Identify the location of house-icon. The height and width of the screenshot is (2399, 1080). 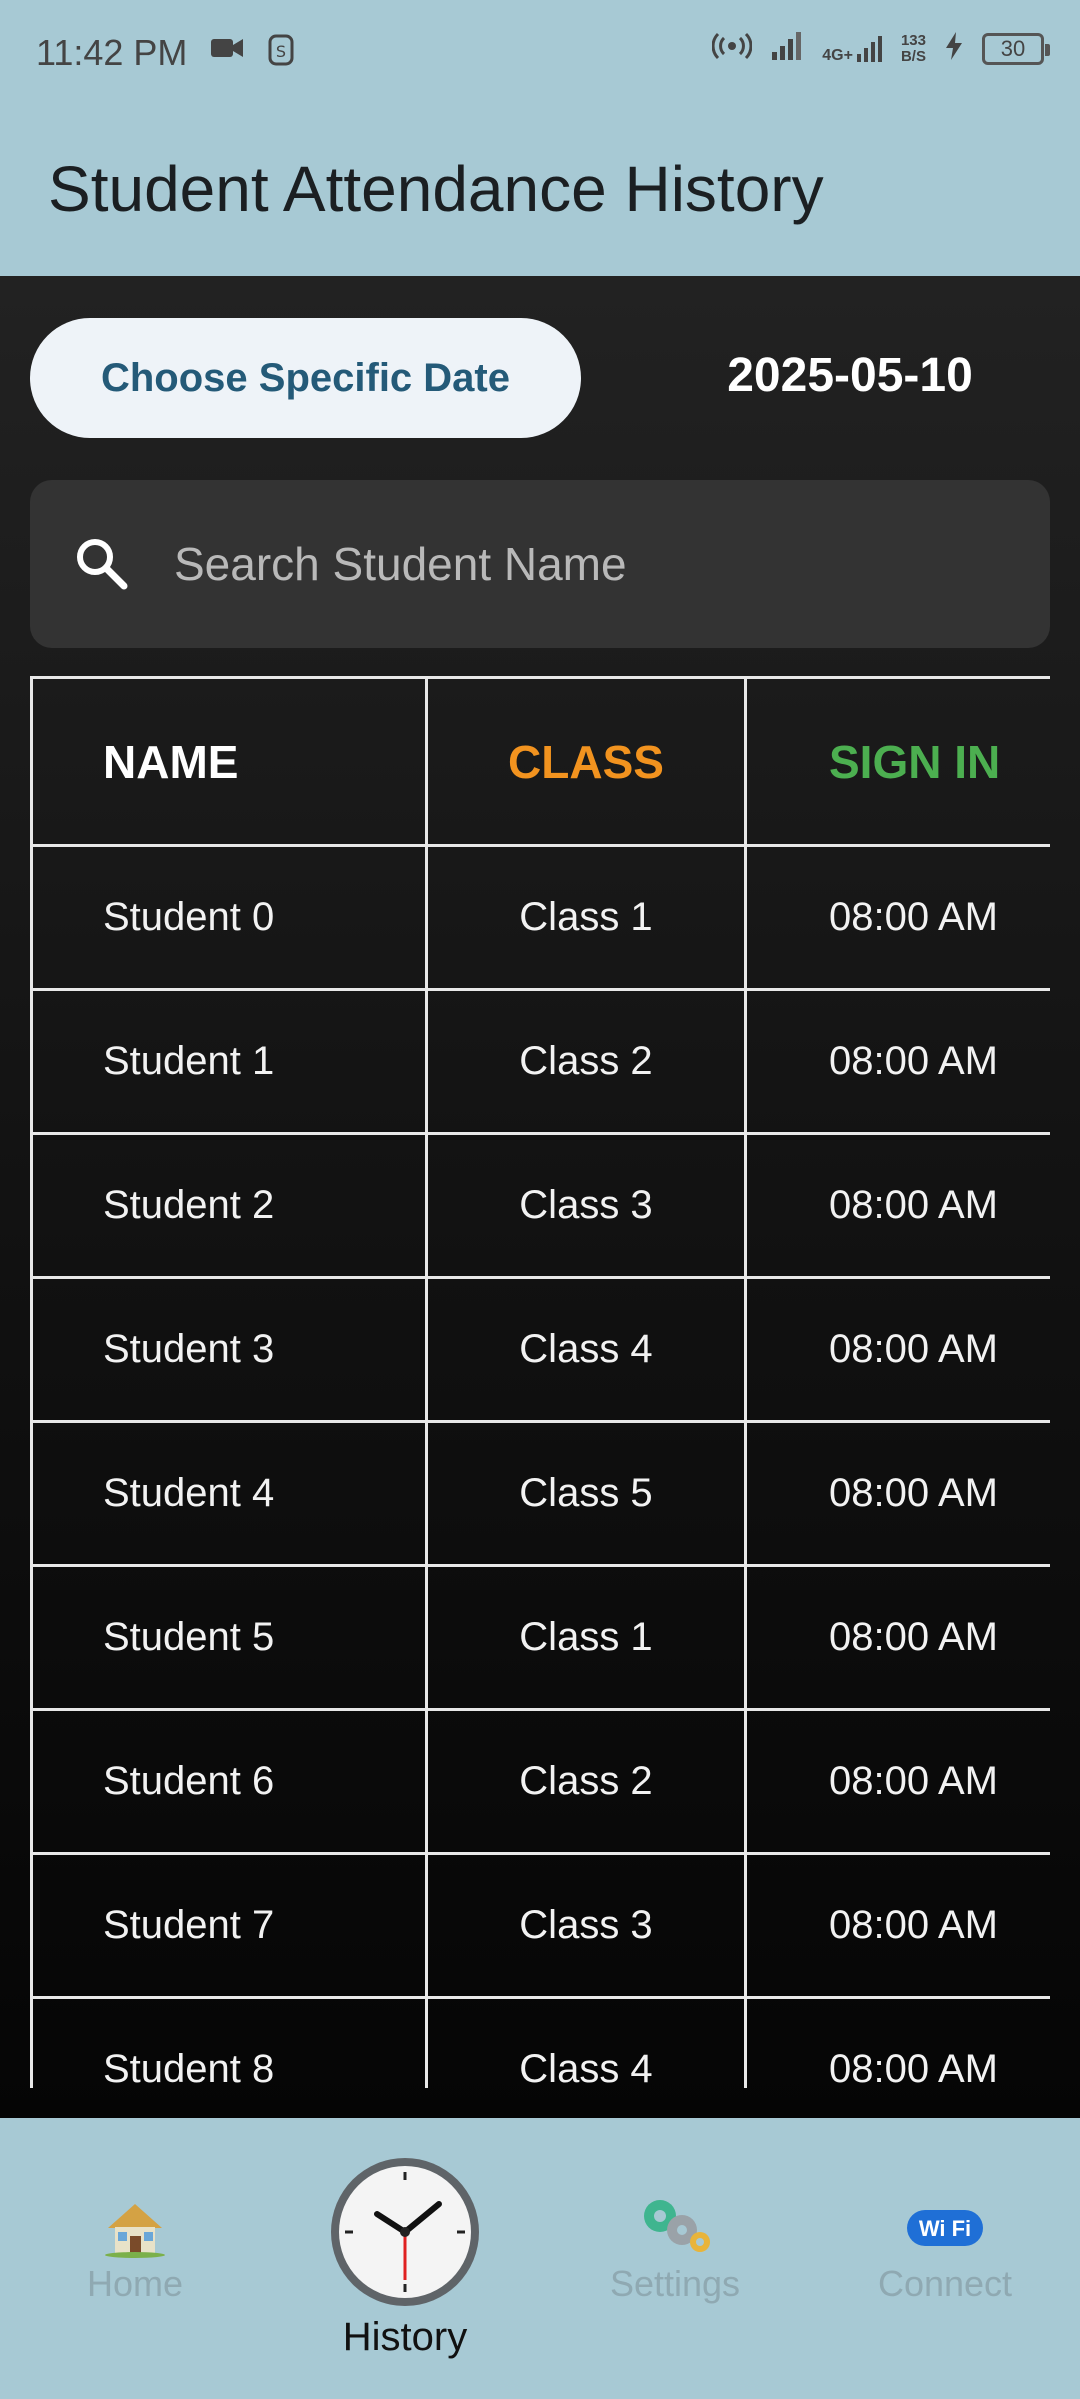
(135, 2233).